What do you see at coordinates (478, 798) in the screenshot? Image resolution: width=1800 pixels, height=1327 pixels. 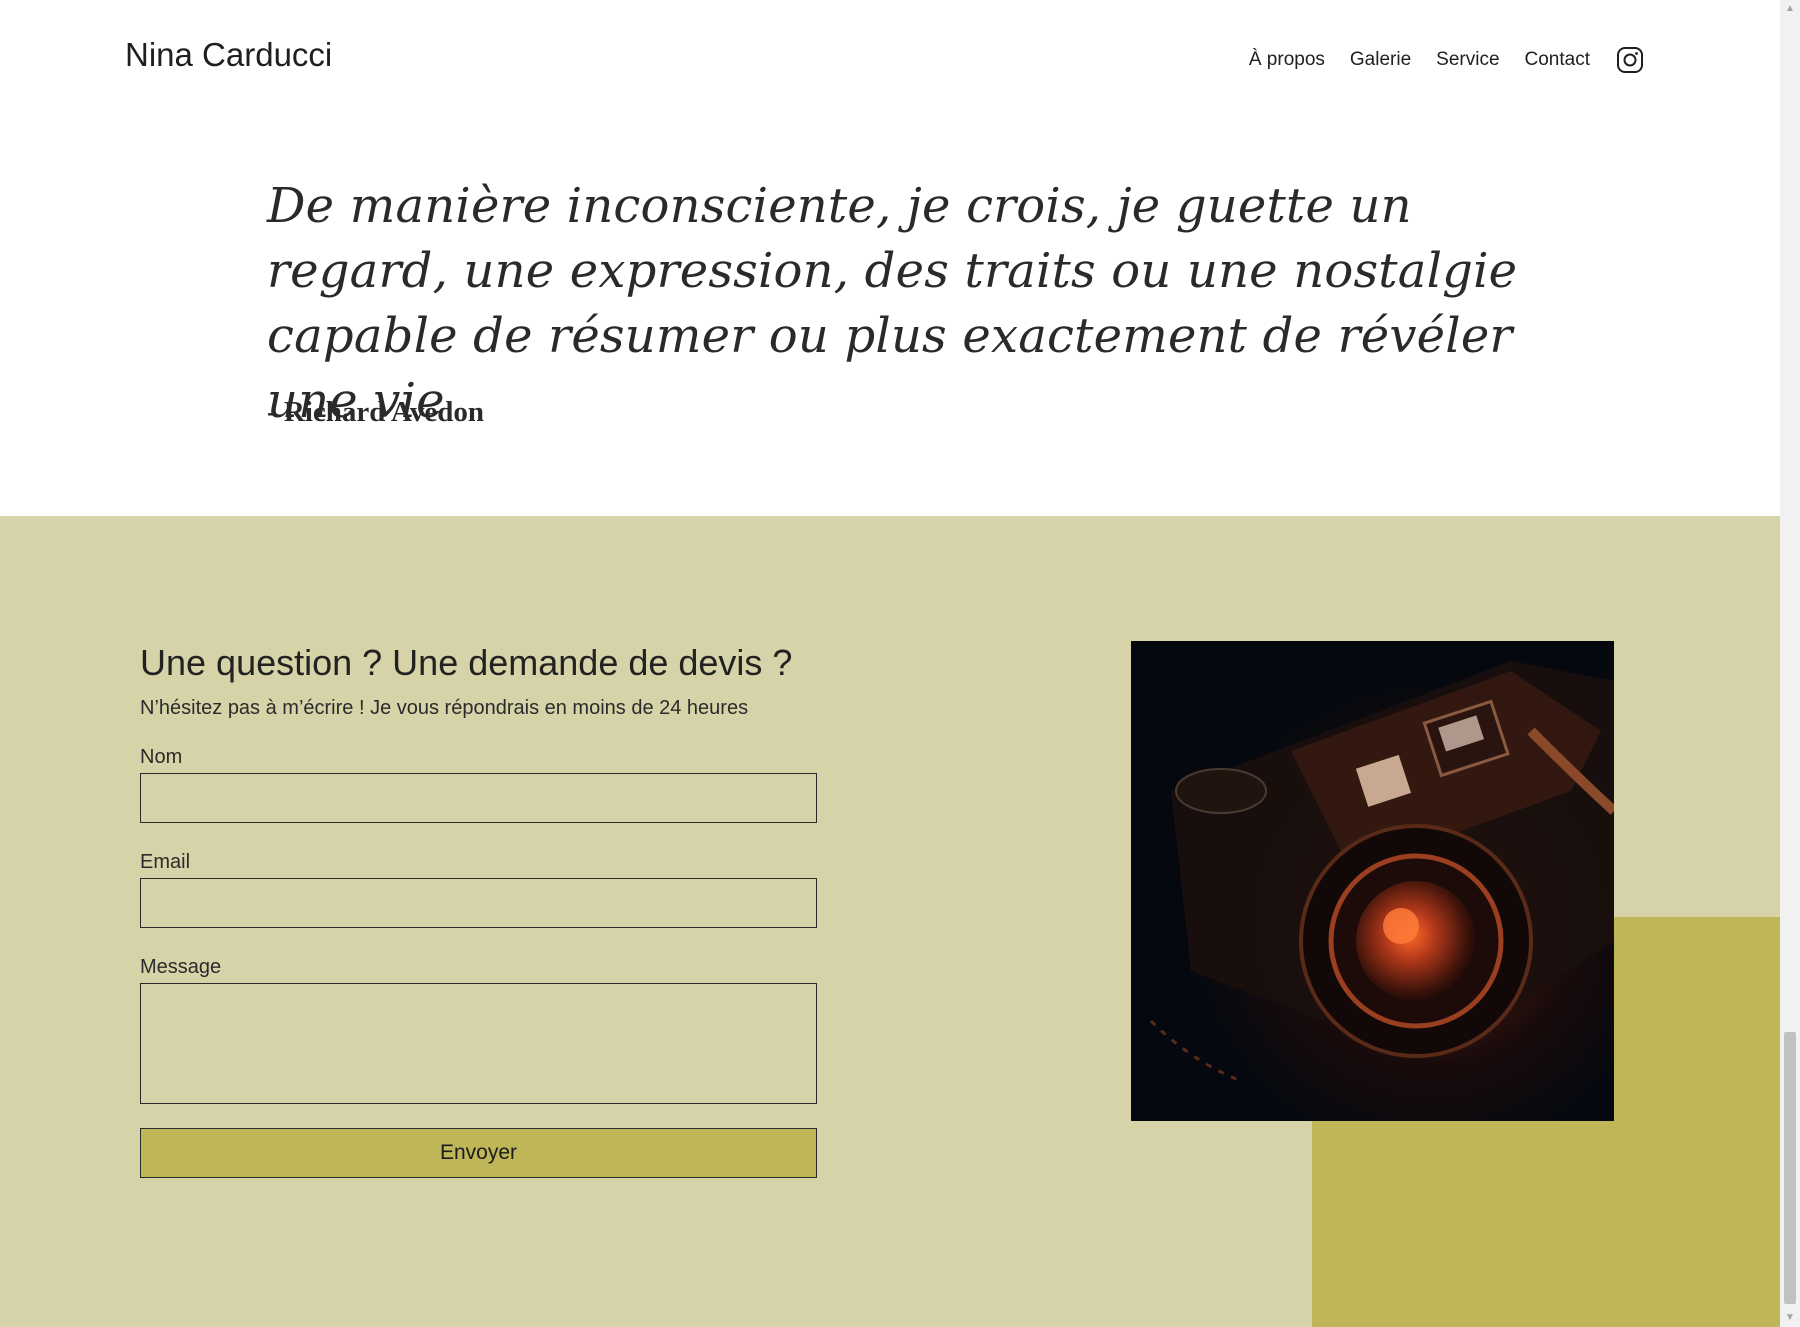 I see `name-field` at bounding box center [478, 798].